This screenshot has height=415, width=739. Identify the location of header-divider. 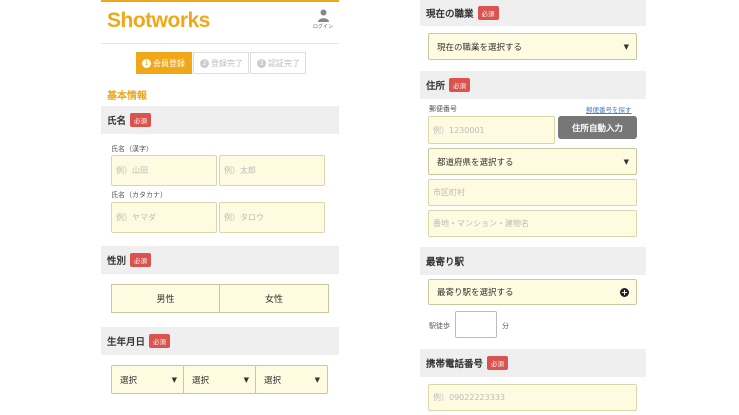
(220, 43).